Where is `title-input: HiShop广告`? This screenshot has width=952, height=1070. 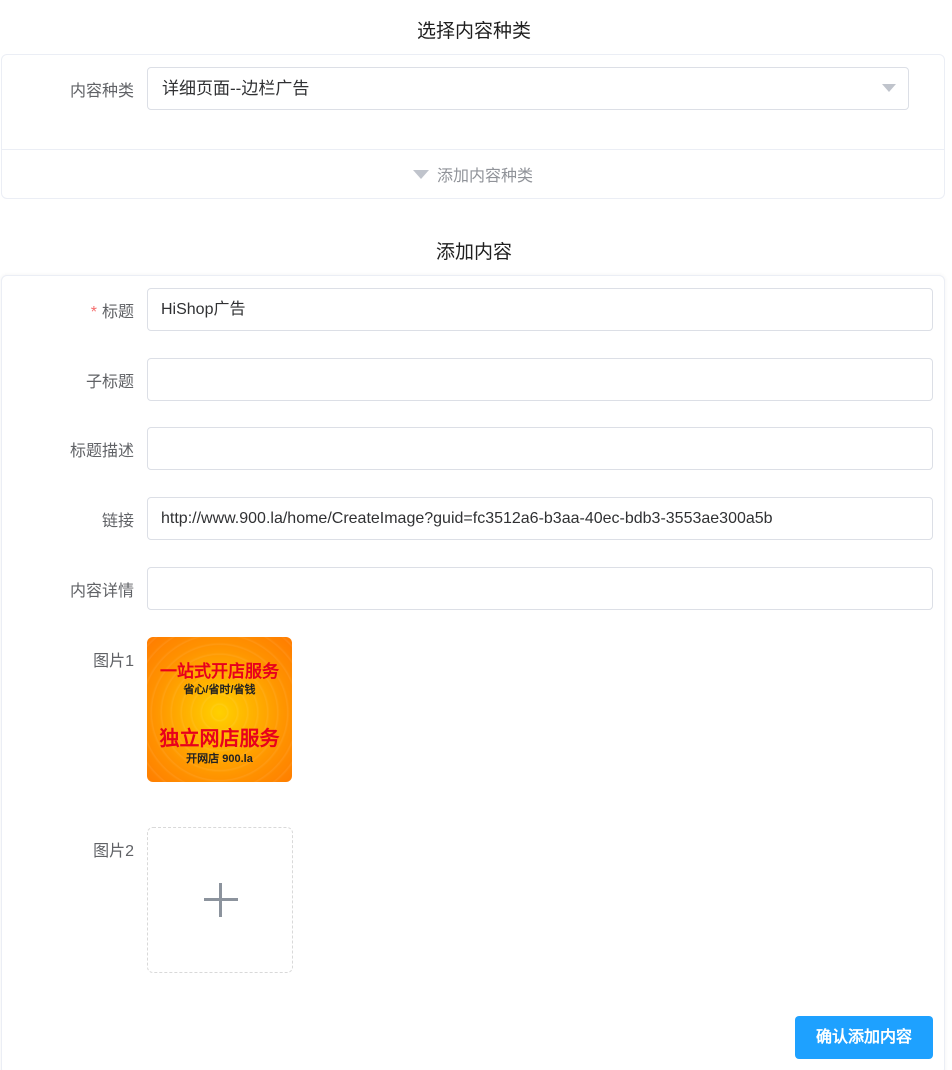 title-input: HiShop广告 is located at coordinates (540, 309).